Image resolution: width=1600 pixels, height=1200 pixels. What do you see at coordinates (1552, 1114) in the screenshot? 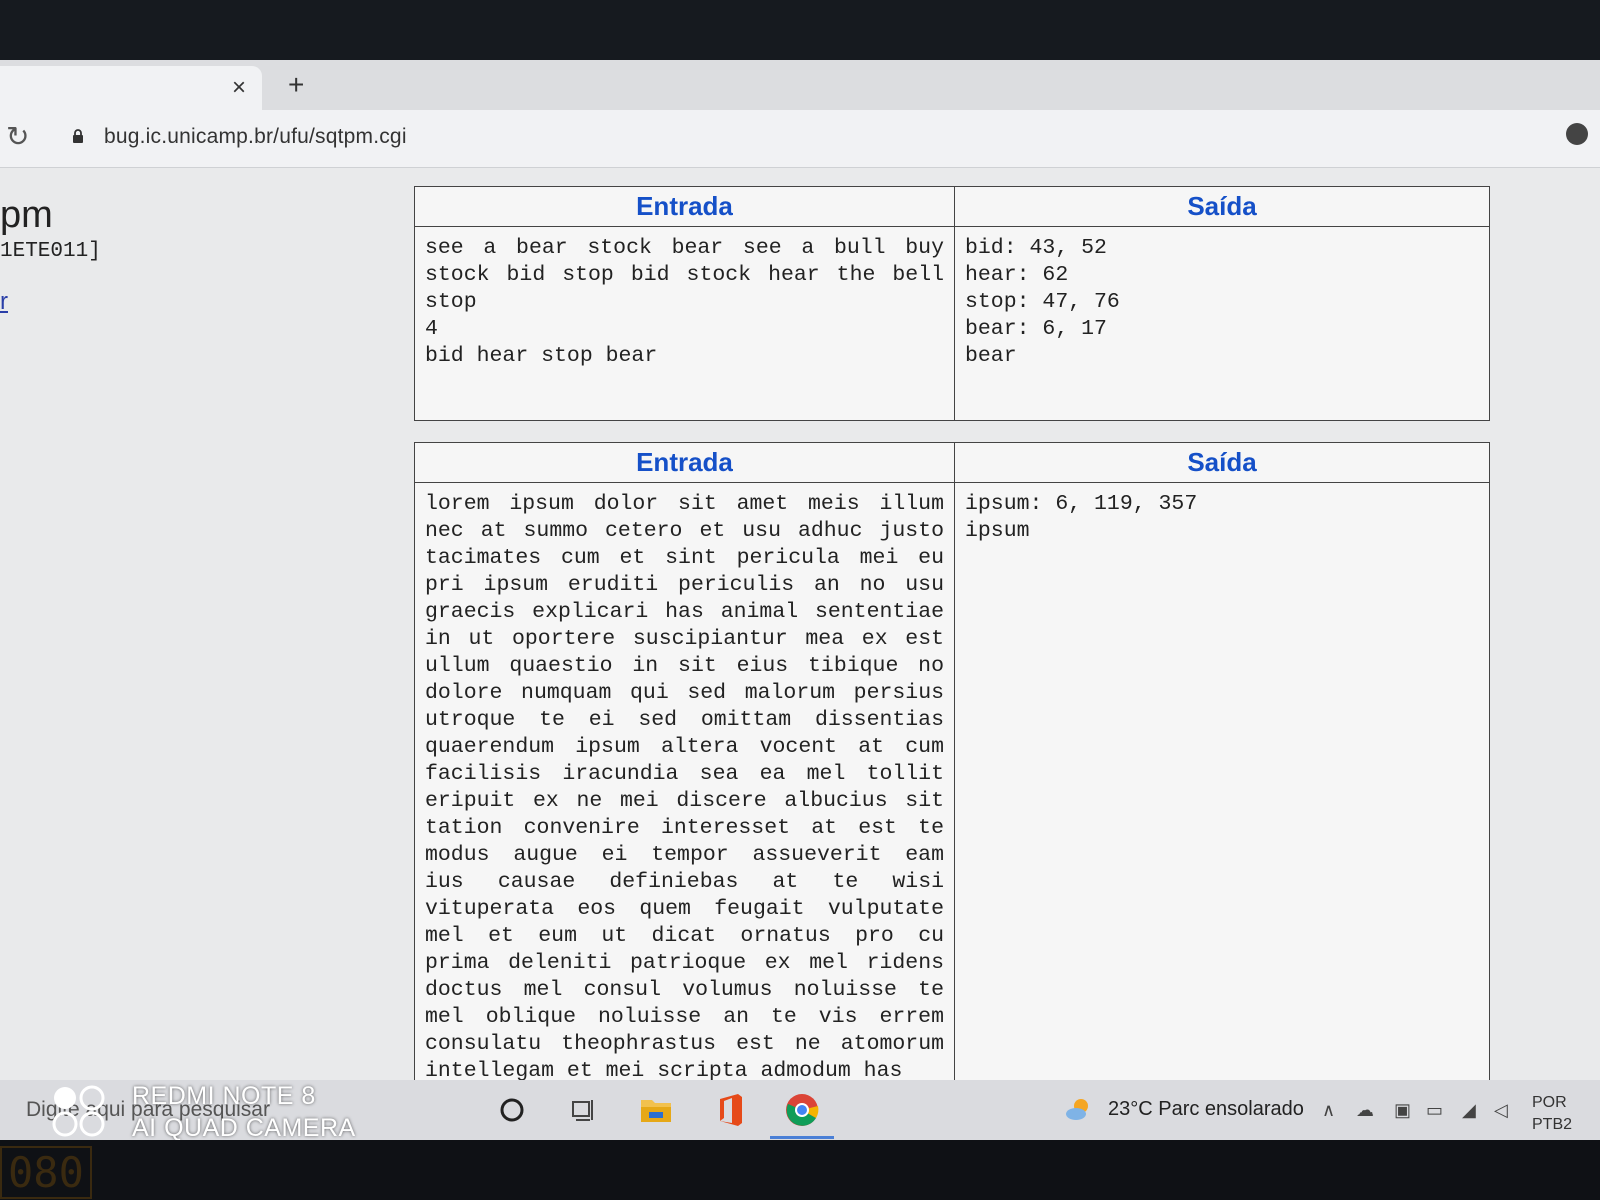
I see `language-indicator: POR PTB2` at bounding box center [1552, 1114].